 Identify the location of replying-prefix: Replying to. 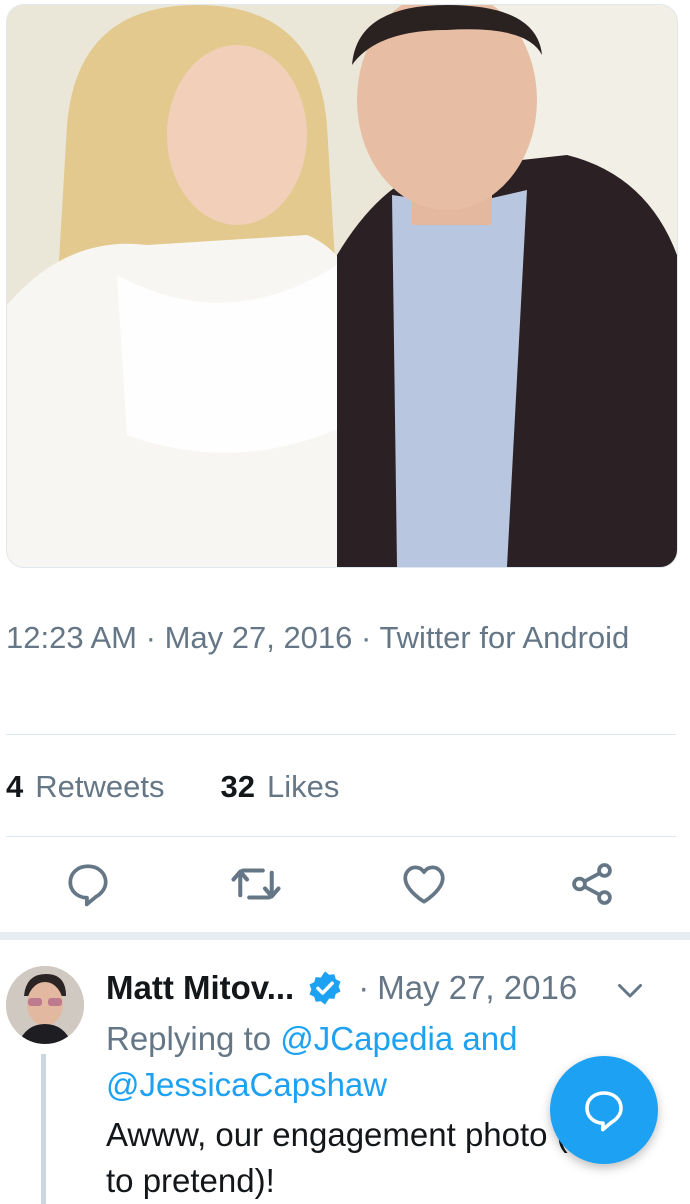
(189, 1038).